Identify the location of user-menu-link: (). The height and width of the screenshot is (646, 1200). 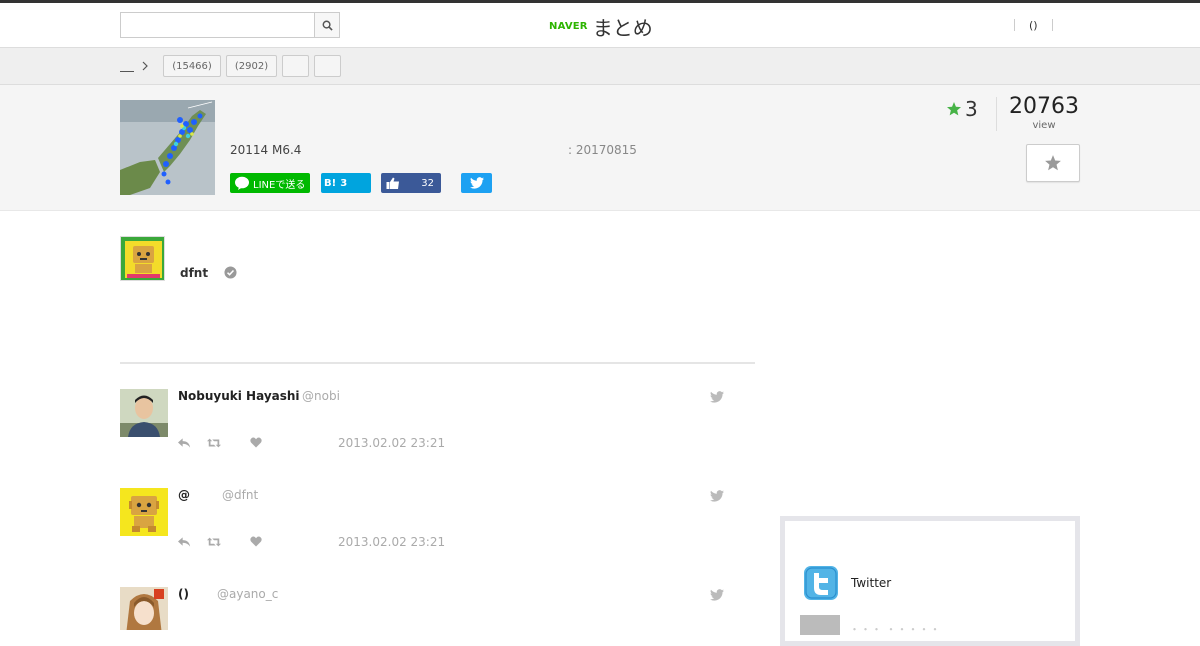
(1033, 25).